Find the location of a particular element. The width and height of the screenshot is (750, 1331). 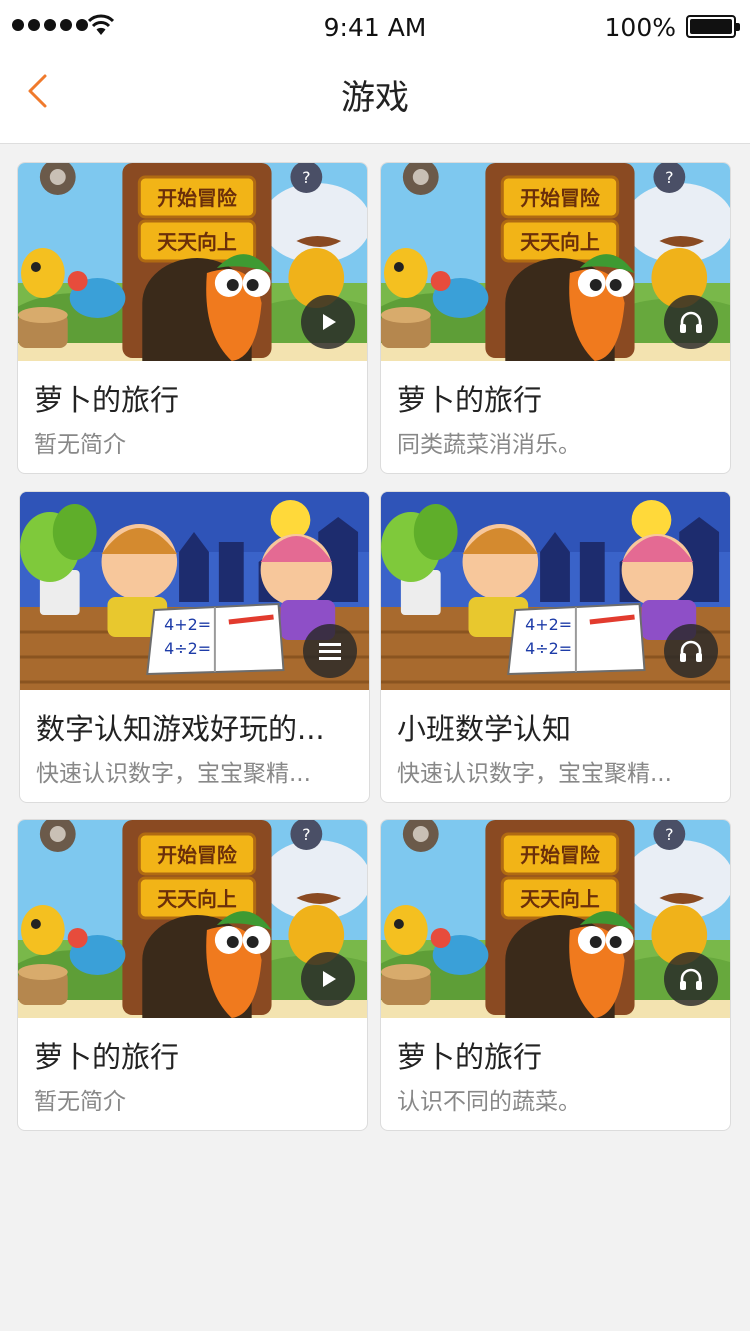

battery-icon is located at coordinates (713, 26).